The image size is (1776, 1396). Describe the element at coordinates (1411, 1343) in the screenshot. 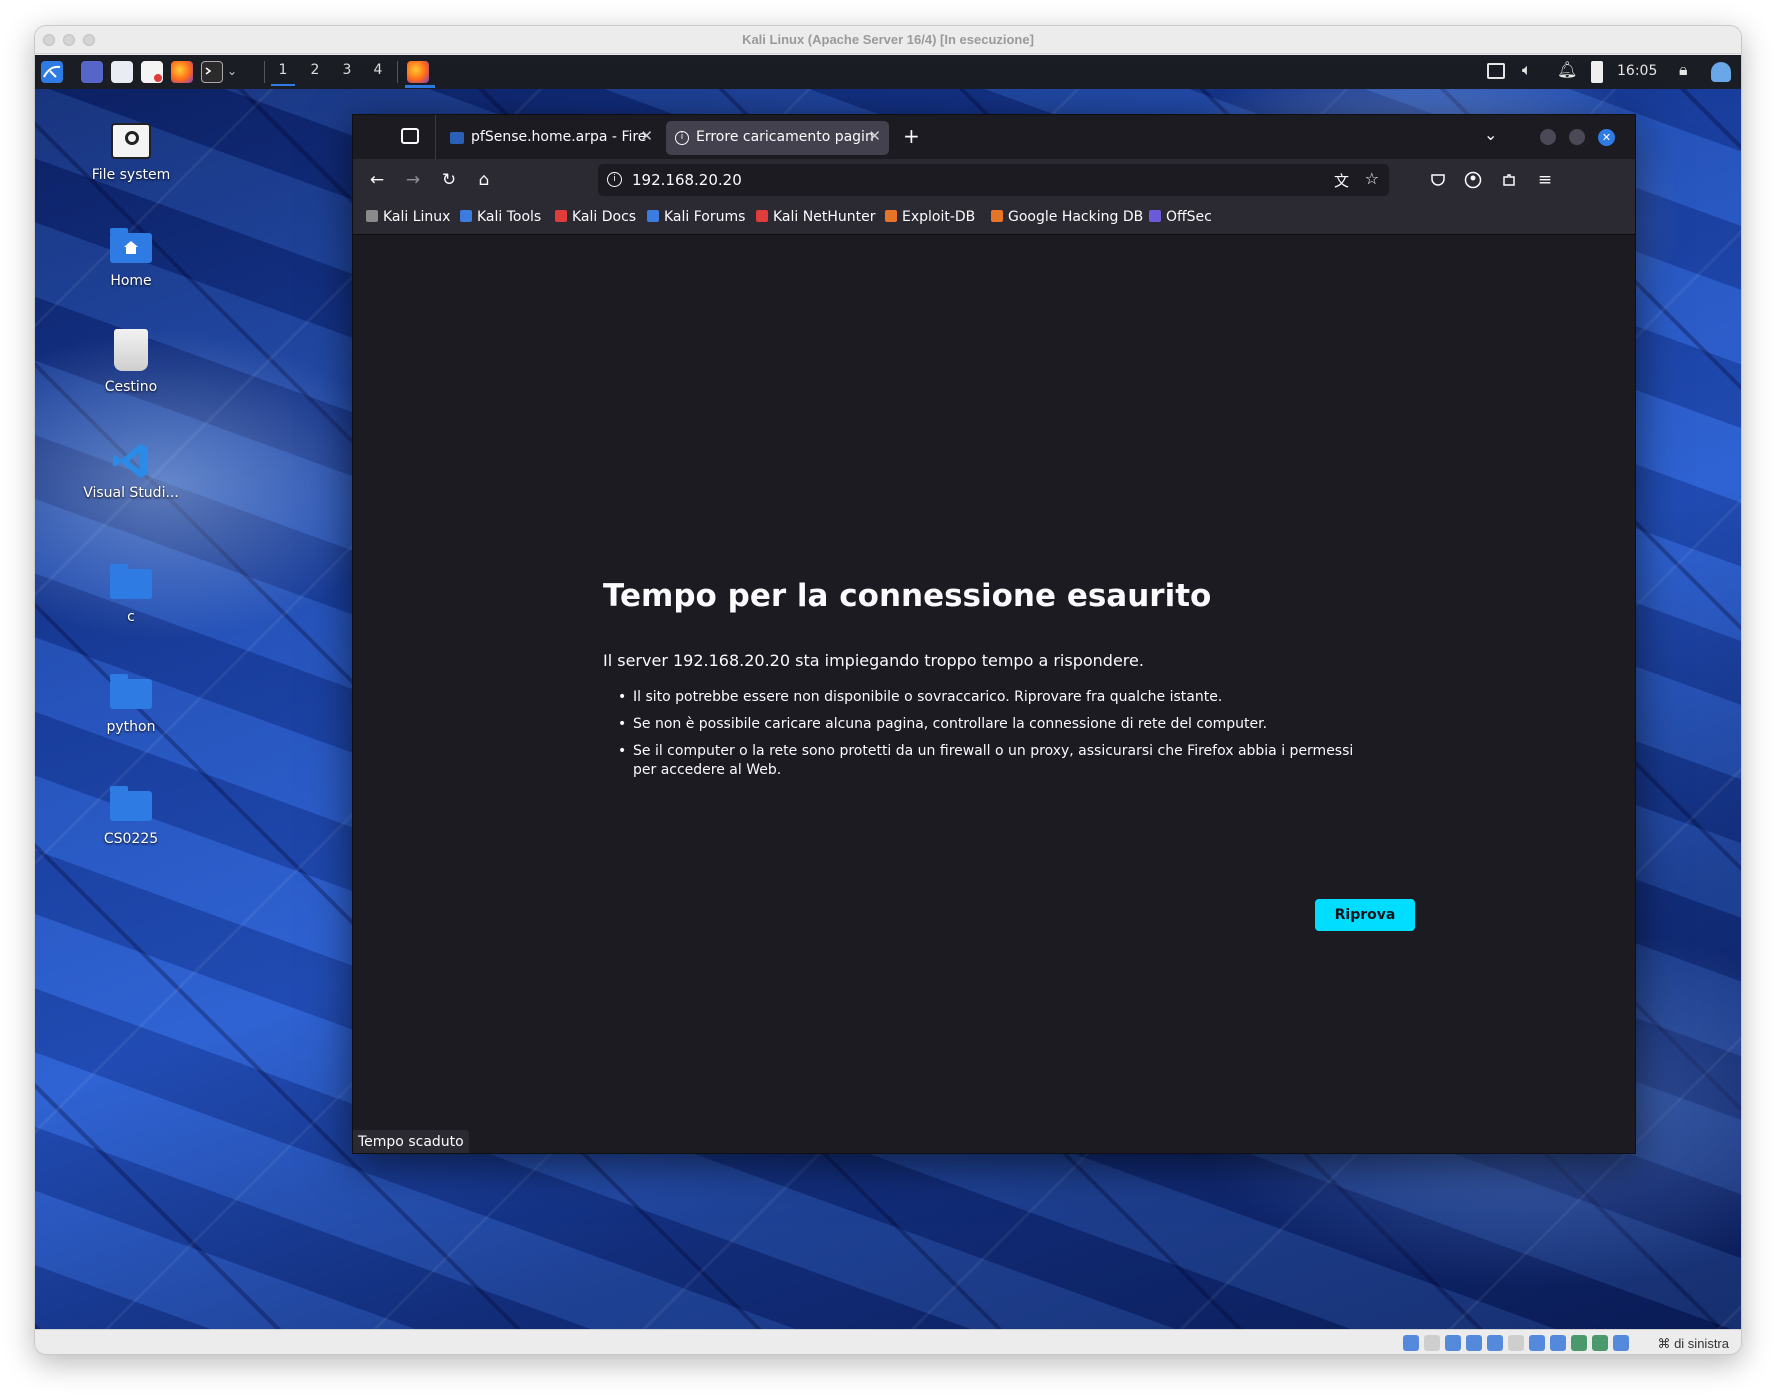

I see `hard-disk-icon` at that location.